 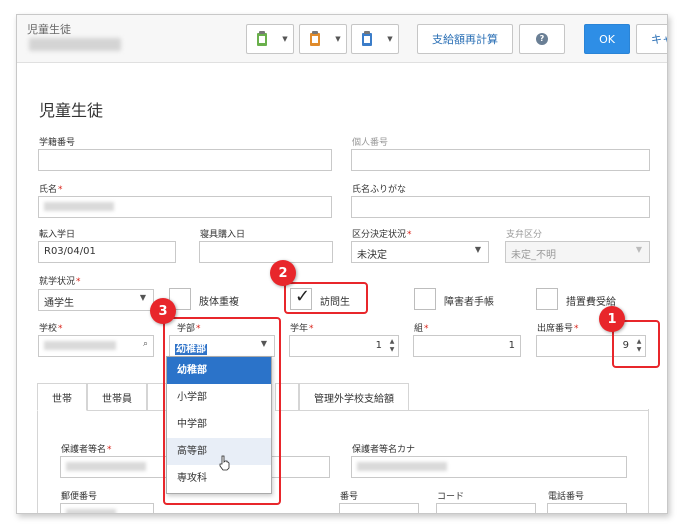 What do you see at coordinates (384, 450) in the screenshot?
I see `guardian-kana-label: 保護者等名カナ` at bounding box center [384, 450].